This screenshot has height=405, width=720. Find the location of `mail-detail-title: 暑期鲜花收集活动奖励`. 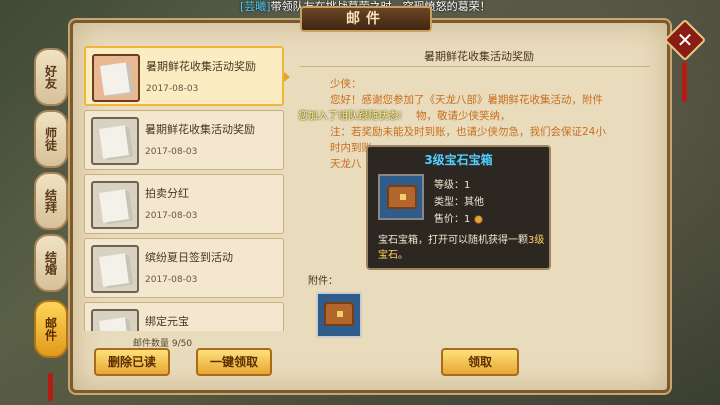

mail-detail-title: 暑期鲜花收集活动奖励 is located at coordinates (479, 56).